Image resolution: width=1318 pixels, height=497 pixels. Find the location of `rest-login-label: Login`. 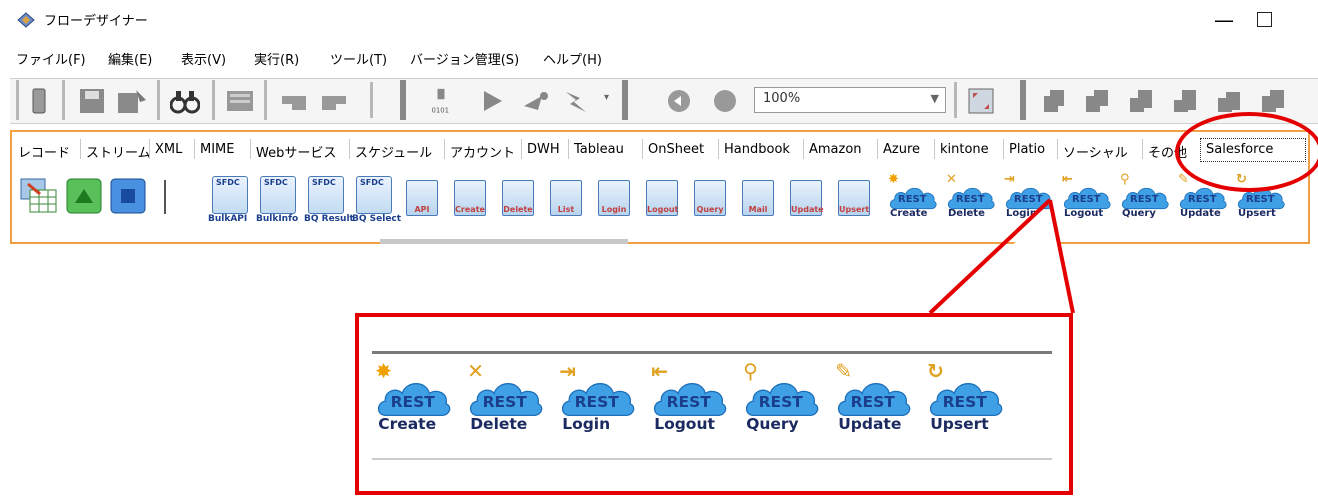

rest-login-label: Login is located at coordinates (586, 423).